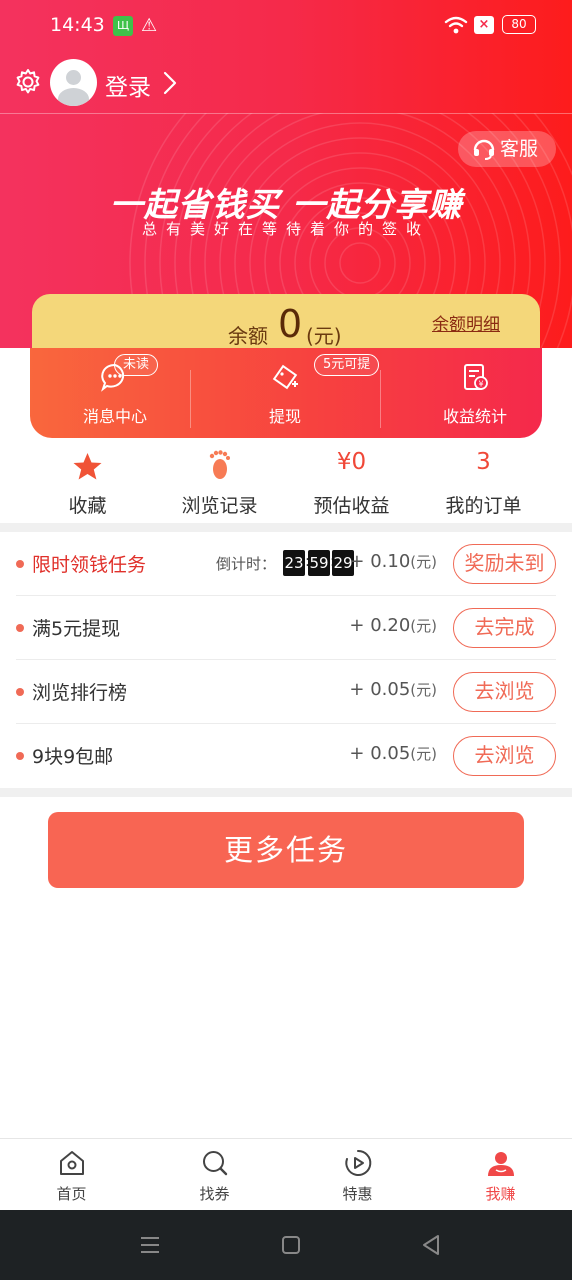 This screenshot has width=572, height=1280. What do you see at coordinates (474, 416) in the screenshot?
I see `earnings-stats-label: 收益统计` at bounding box center [474, 416].